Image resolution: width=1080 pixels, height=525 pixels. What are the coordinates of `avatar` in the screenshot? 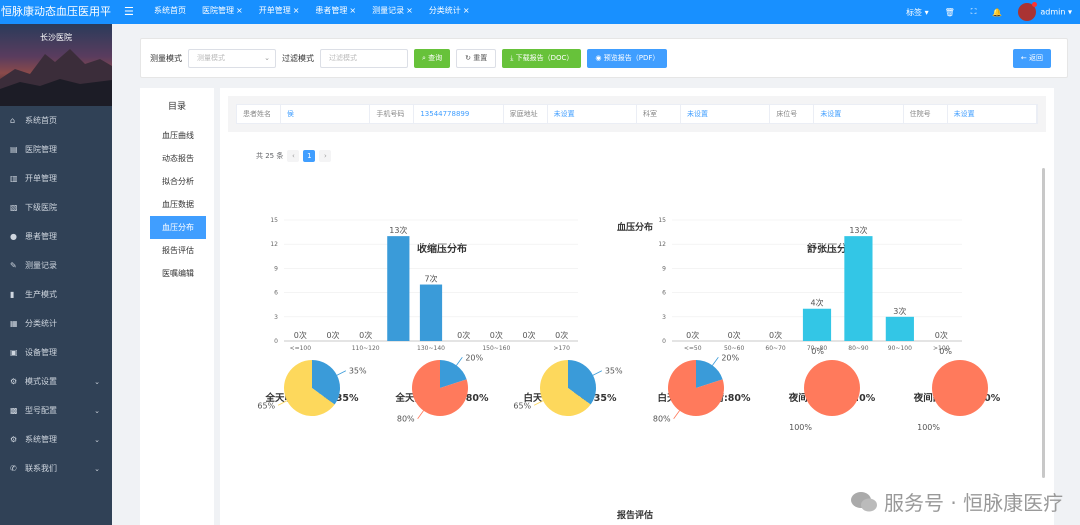 It's located at (1028, 11).